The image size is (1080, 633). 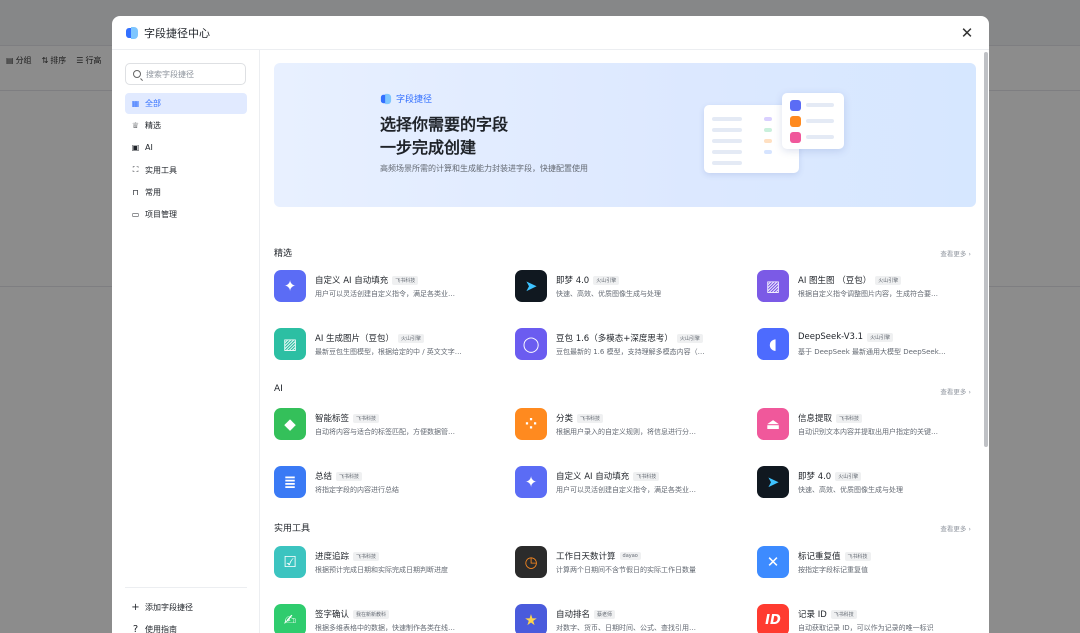 I want to click on scrollbar, so click(x=986, y=335).